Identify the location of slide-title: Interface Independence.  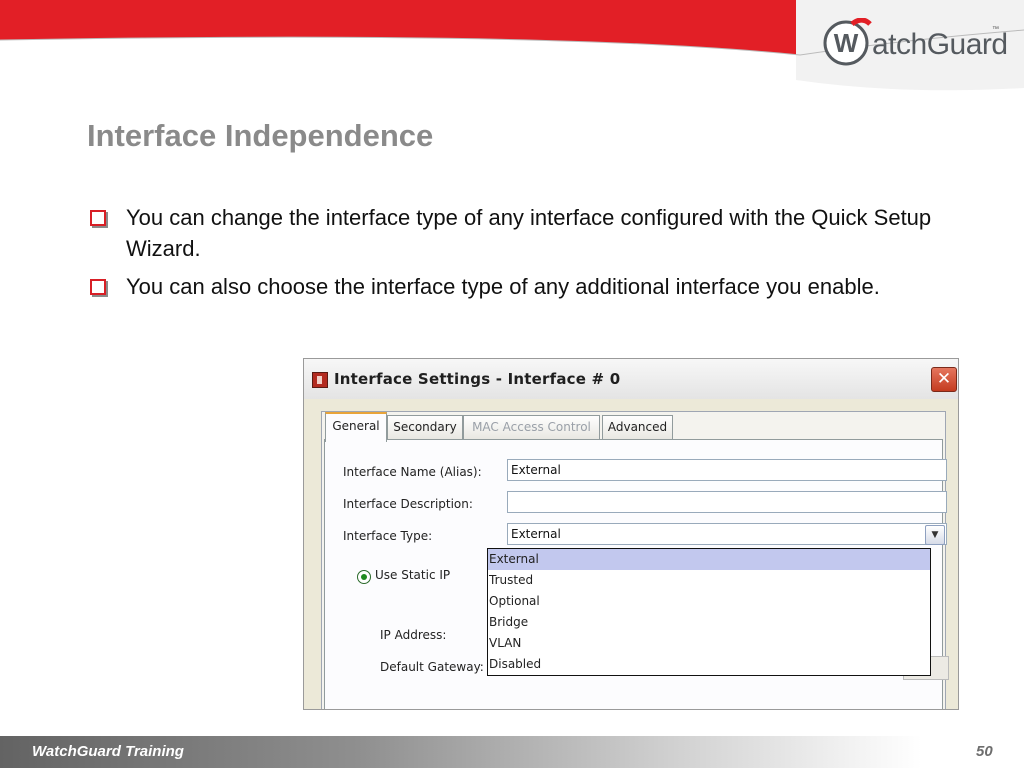
(260, 135).